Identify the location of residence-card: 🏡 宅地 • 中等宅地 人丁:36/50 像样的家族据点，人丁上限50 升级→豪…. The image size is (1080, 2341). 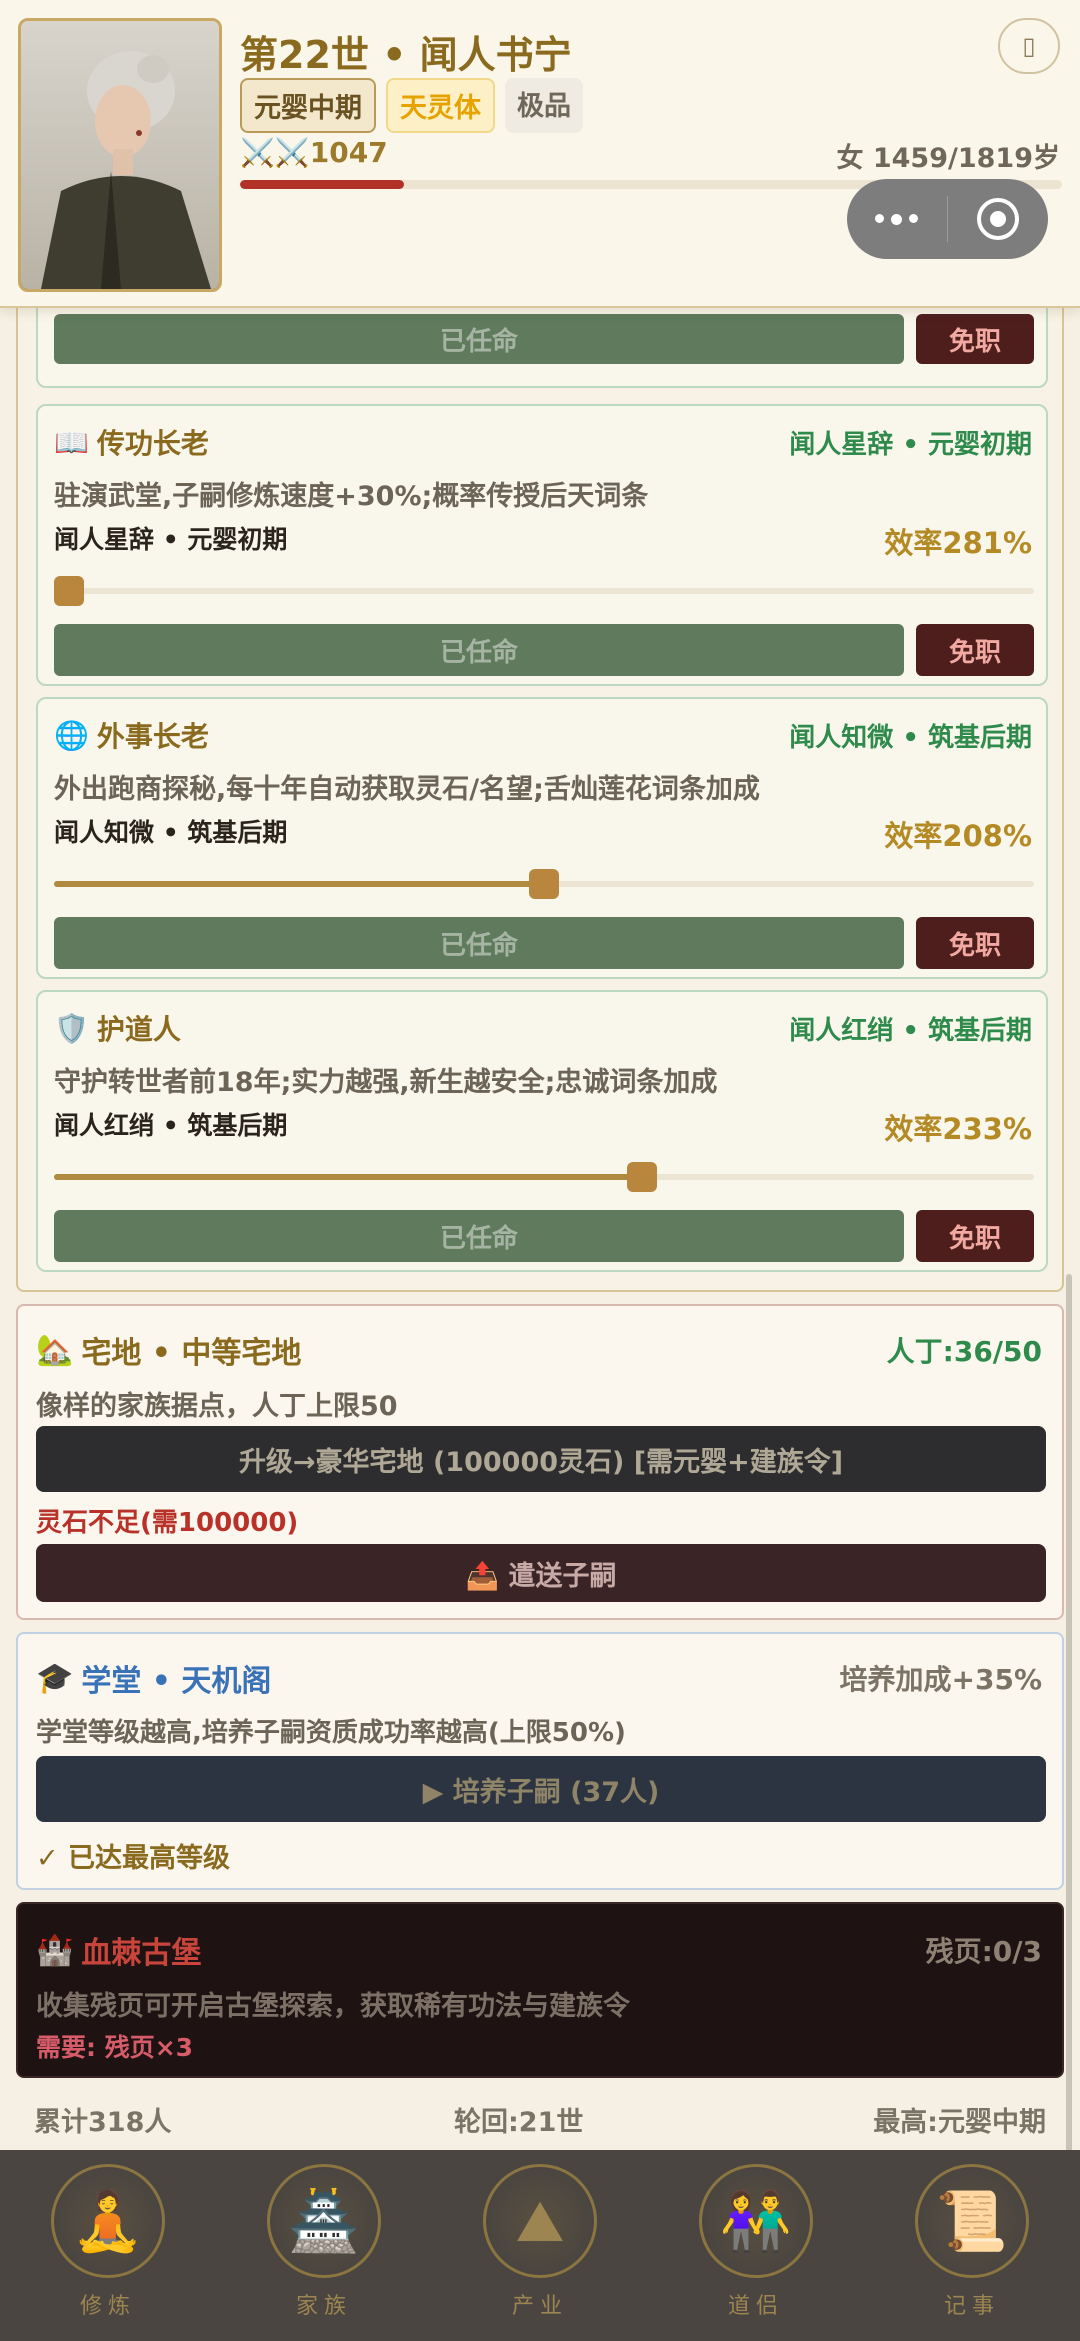
(540, 1462).